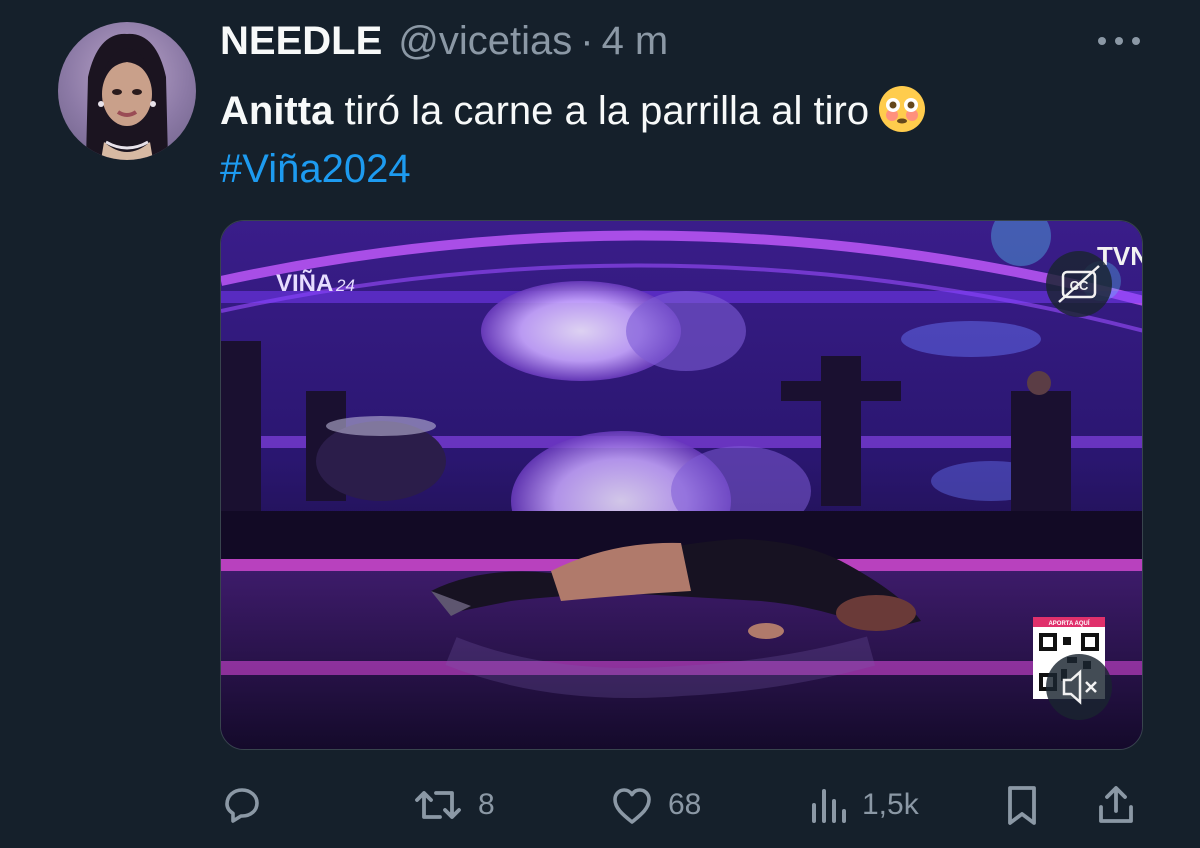 This screenshot has height=848, width=1200. I want to click on tweet-header: NEEDLE @vicetias · 4 m, so click(444, 41).